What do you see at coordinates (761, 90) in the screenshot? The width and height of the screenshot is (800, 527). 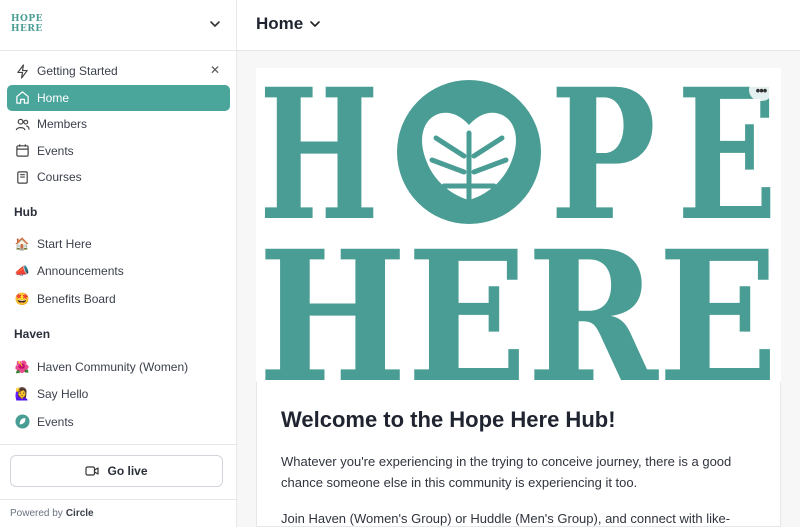 I see `more-options-button: •••` at bounding box center [761, 90].